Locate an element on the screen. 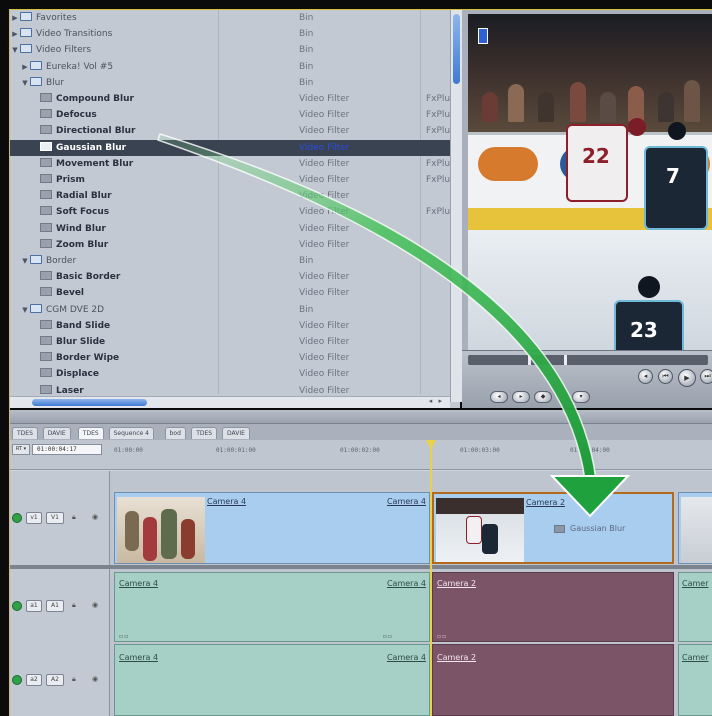 The height and width of the screenshot is (716, 712). audio-clip-camera-2: Camera 2 is located at coordinates (553, 680).